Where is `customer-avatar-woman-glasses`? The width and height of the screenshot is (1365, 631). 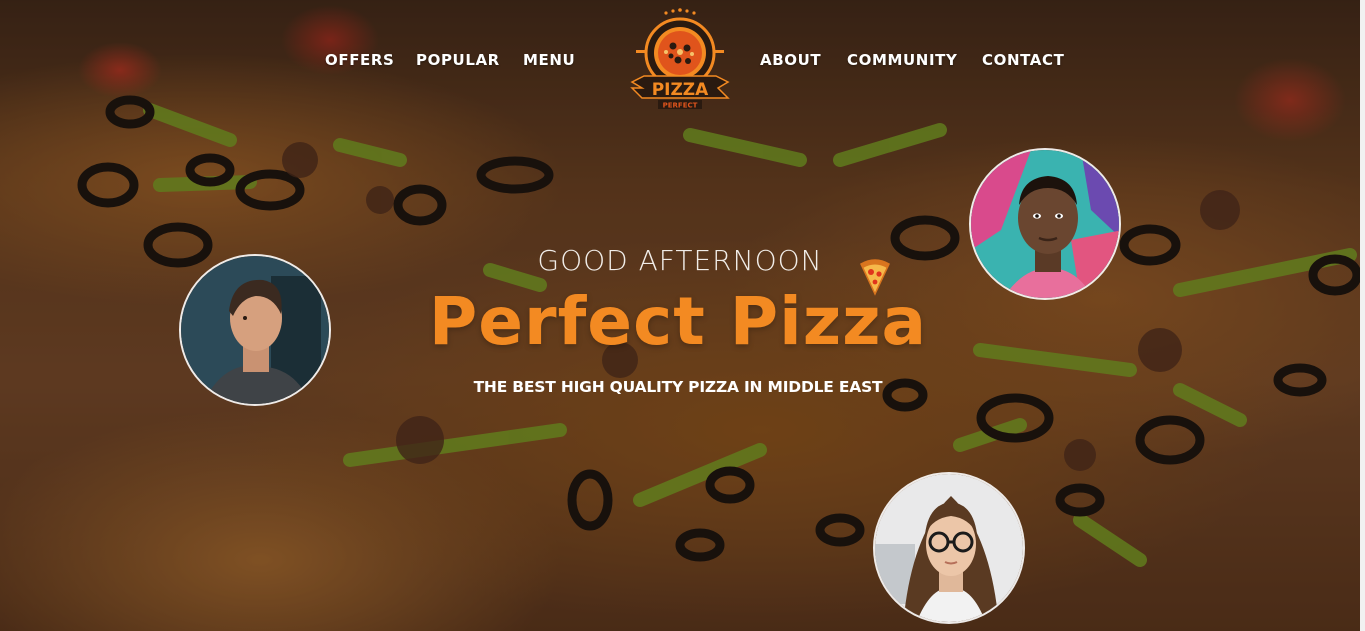
customer-avatar-woman-glasses is located at coordinates (949, 548).